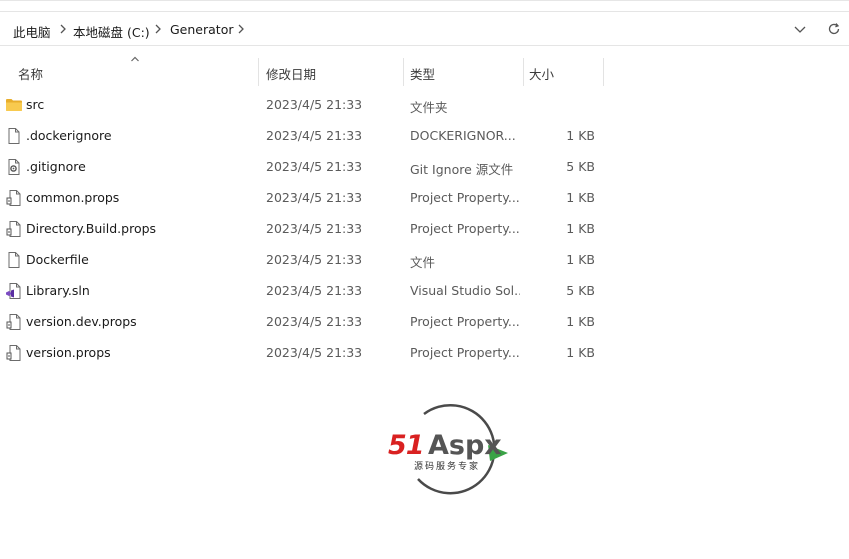 Image resolution: width=849 pixels, height=559 pixels. I want to click on watermark-brand-number: 51, so click(406, 445).